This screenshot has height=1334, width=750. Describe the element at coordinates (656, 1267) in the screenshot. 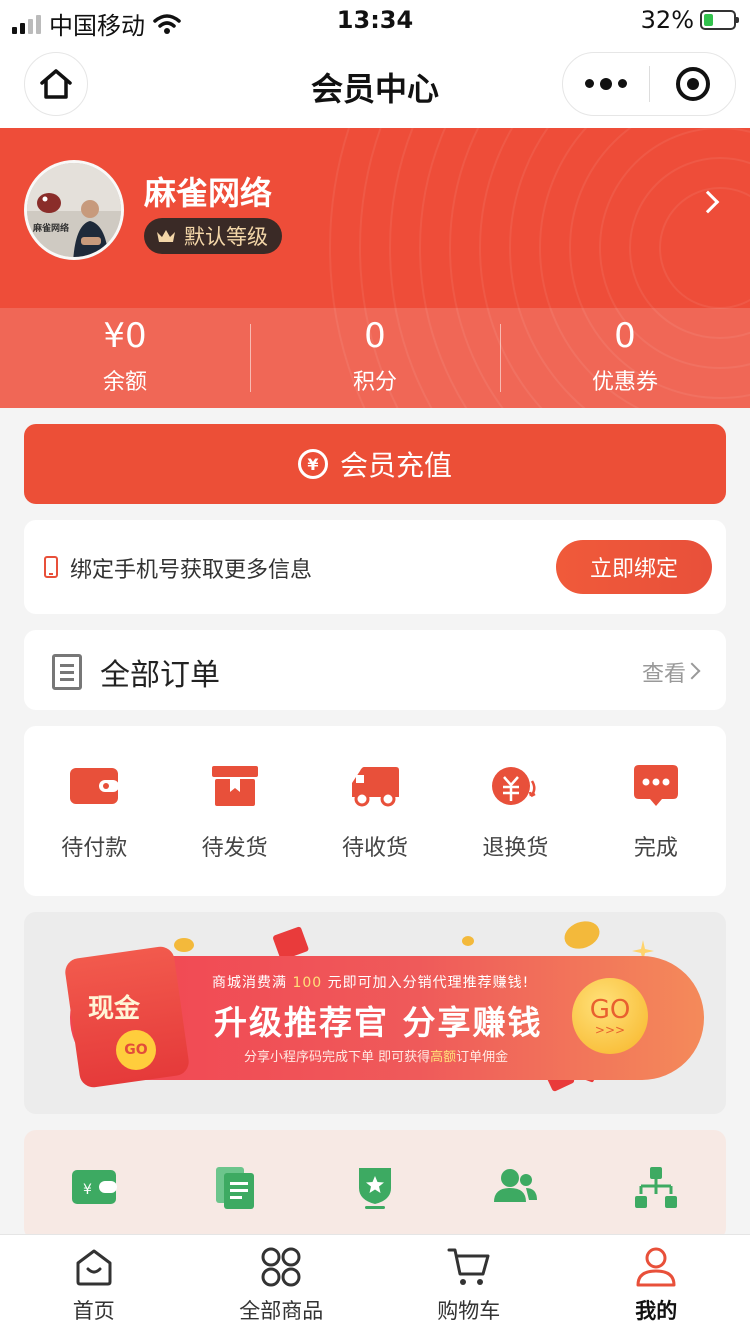

I see `user-icon` at that location.